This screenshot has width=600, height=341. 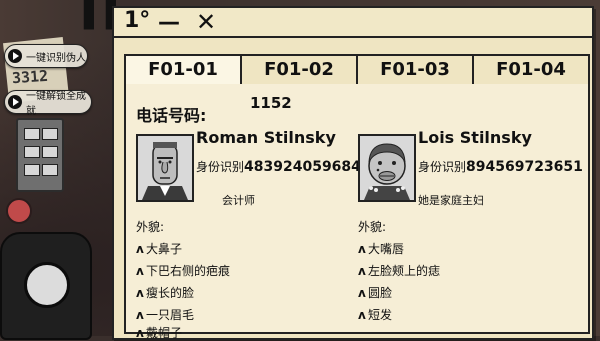 What do you see at coordinates (375, 293) in the screenshot?
I see `appearance-feature: ʌ 圆脸` at bounding box center [375, 293].